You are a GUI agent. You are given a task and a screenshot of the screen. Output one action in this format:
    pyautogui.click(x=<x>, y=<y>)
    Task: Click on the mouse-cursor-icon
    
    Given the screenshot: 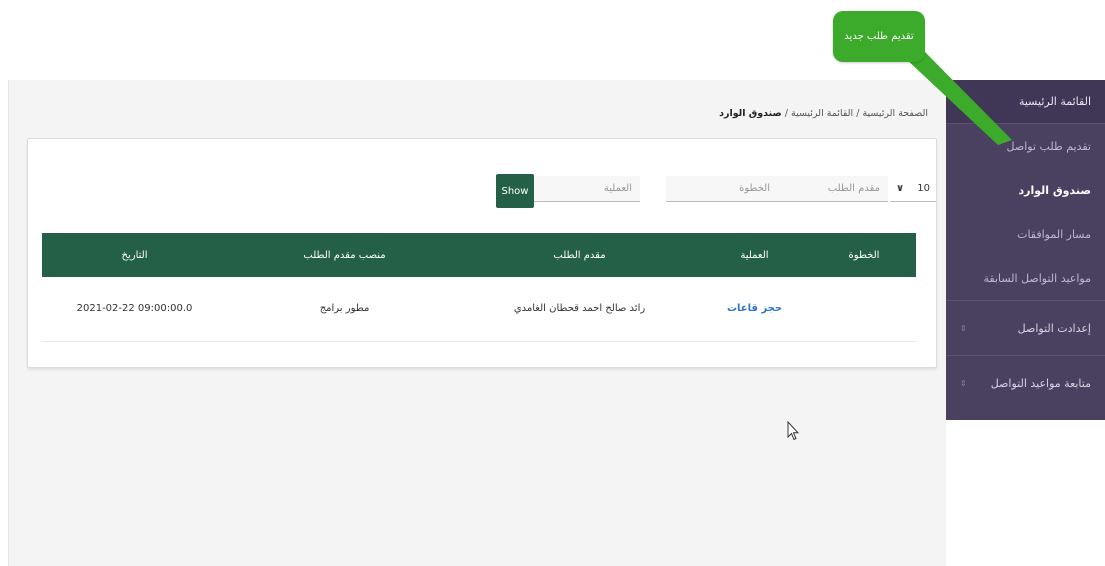 What is the action you would take?
    pyautogui.click(x=793, y=431)
    